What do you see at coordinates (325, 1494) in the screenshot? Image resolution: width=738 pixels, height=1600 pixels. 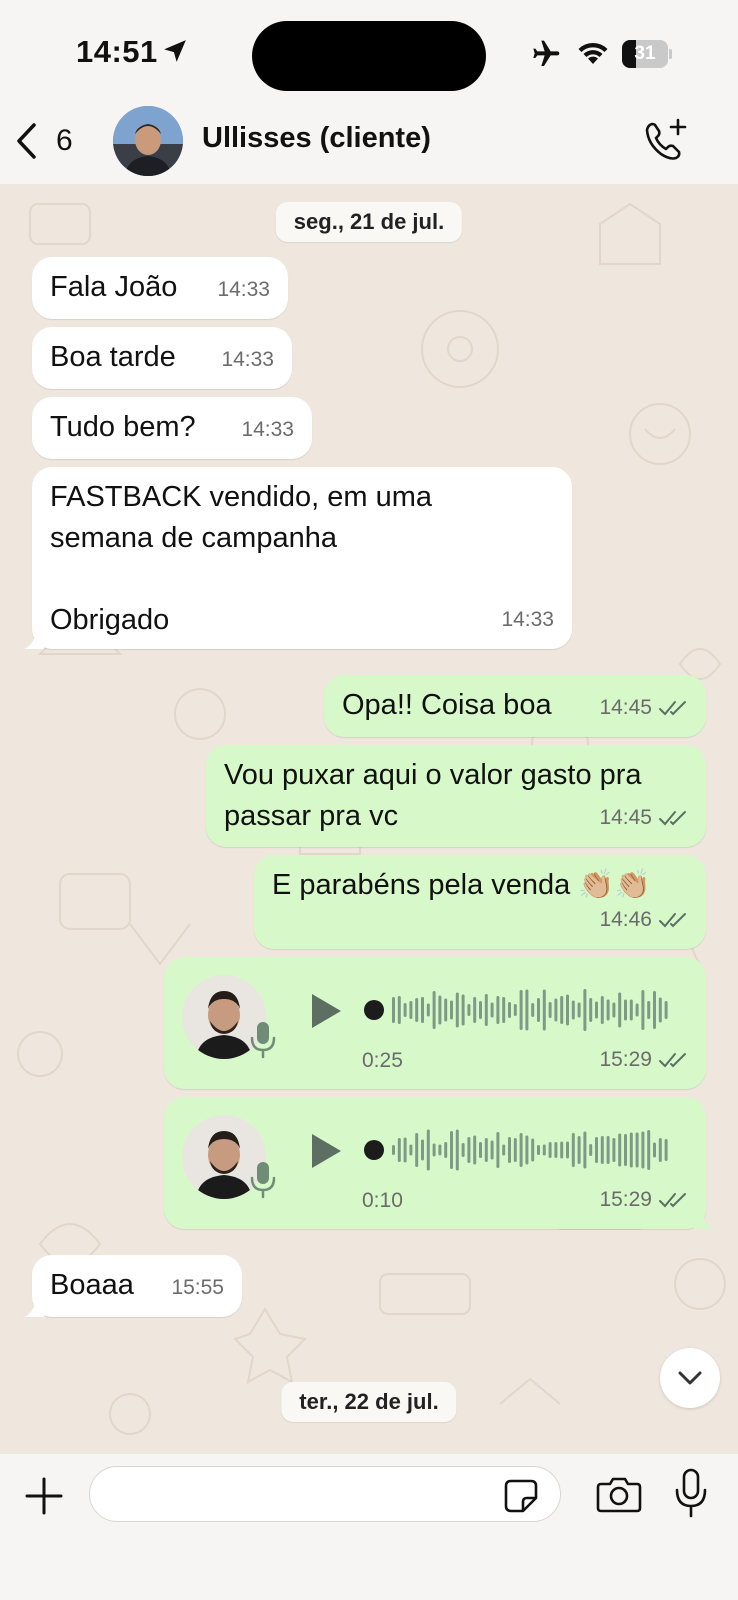 I see `message-input` at bounding box center [325, 1494].